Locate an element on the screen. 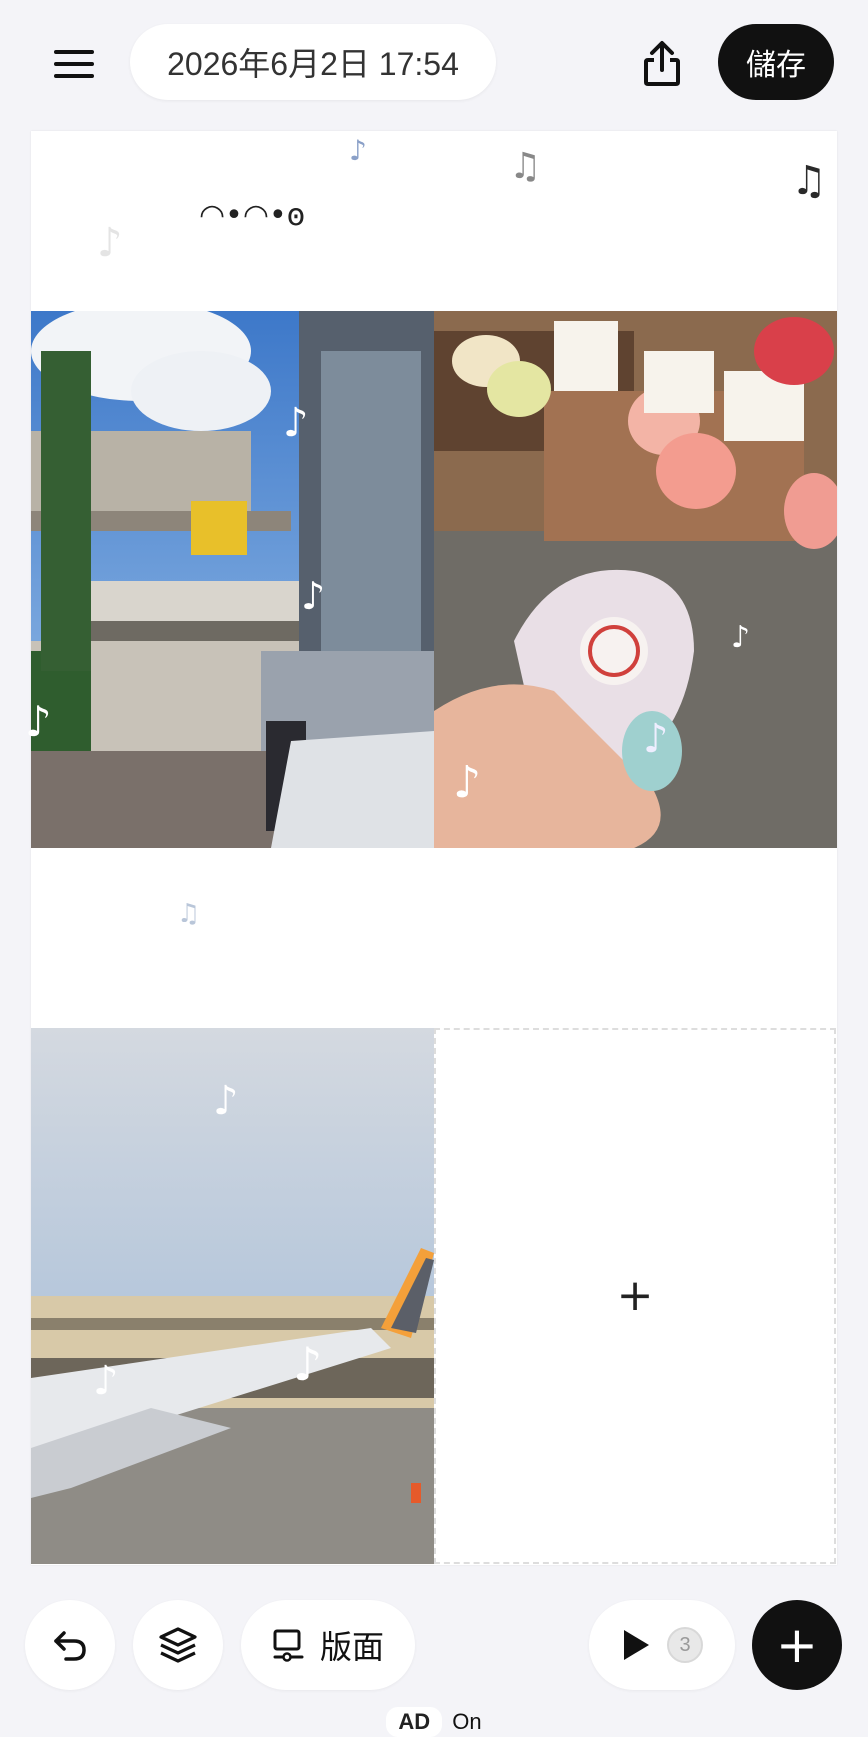  face-sticker: ◠•◠•ꙩ is located at coordinates (252, 216).